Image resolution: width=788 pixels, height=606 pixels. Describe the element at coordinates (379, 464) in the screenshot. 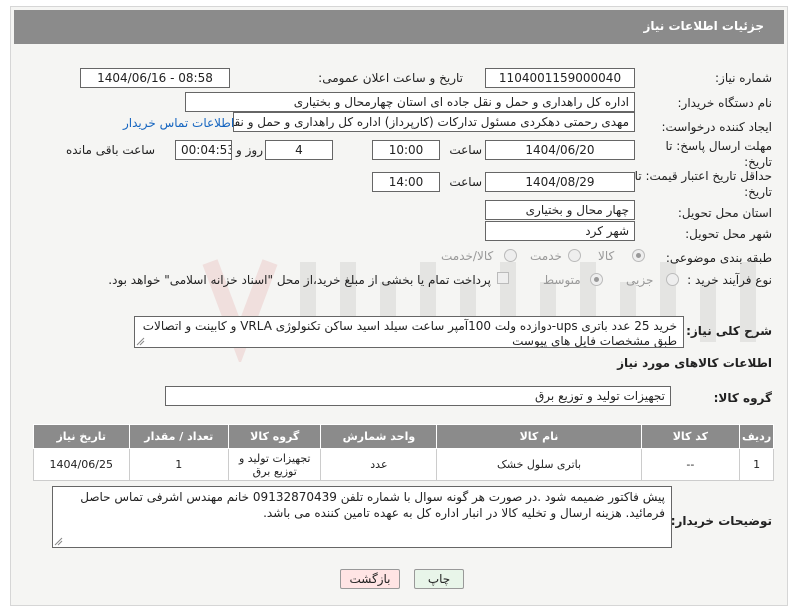

I see `cell-unit: عدد` at that location.